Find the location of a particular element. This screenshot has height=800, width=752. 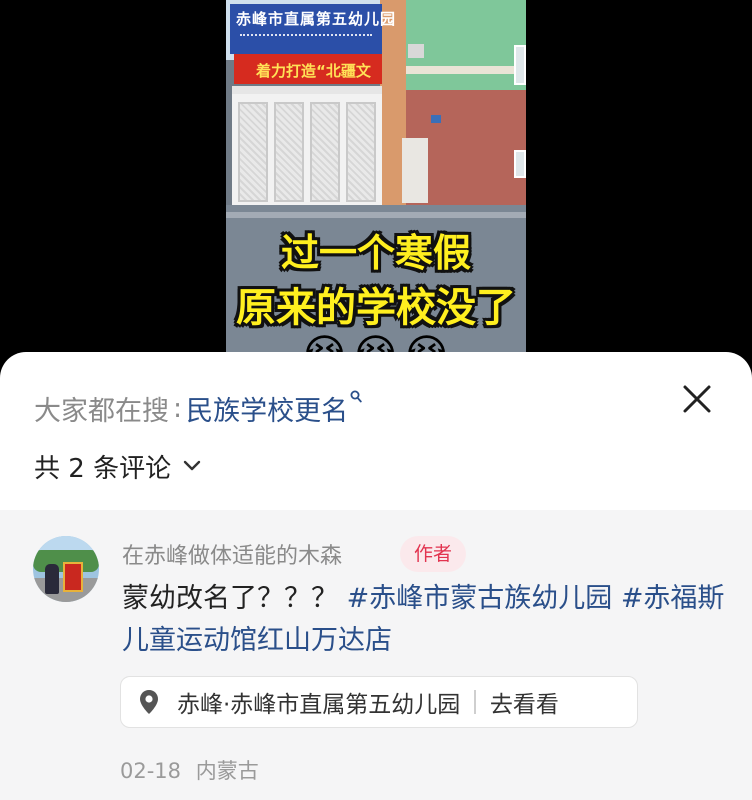

comment-meta: 02-18 内蒙古 is located at coordinates (189, 770).